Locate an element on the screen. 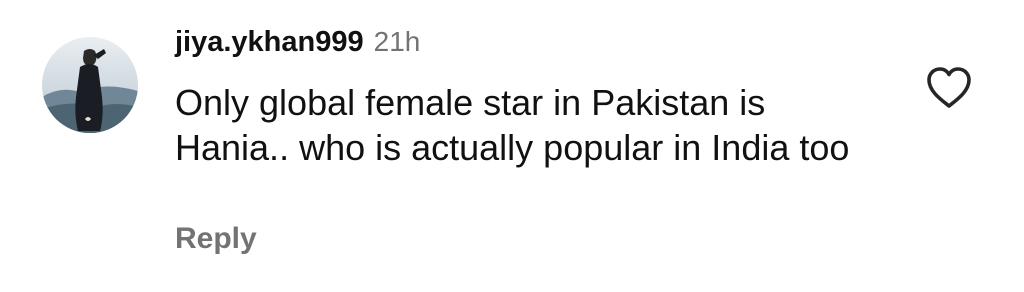 The height and width of the screenshot is (292, 1024). comment-header: jiya.ykhan999 21h is located at coordinates (297, 42).